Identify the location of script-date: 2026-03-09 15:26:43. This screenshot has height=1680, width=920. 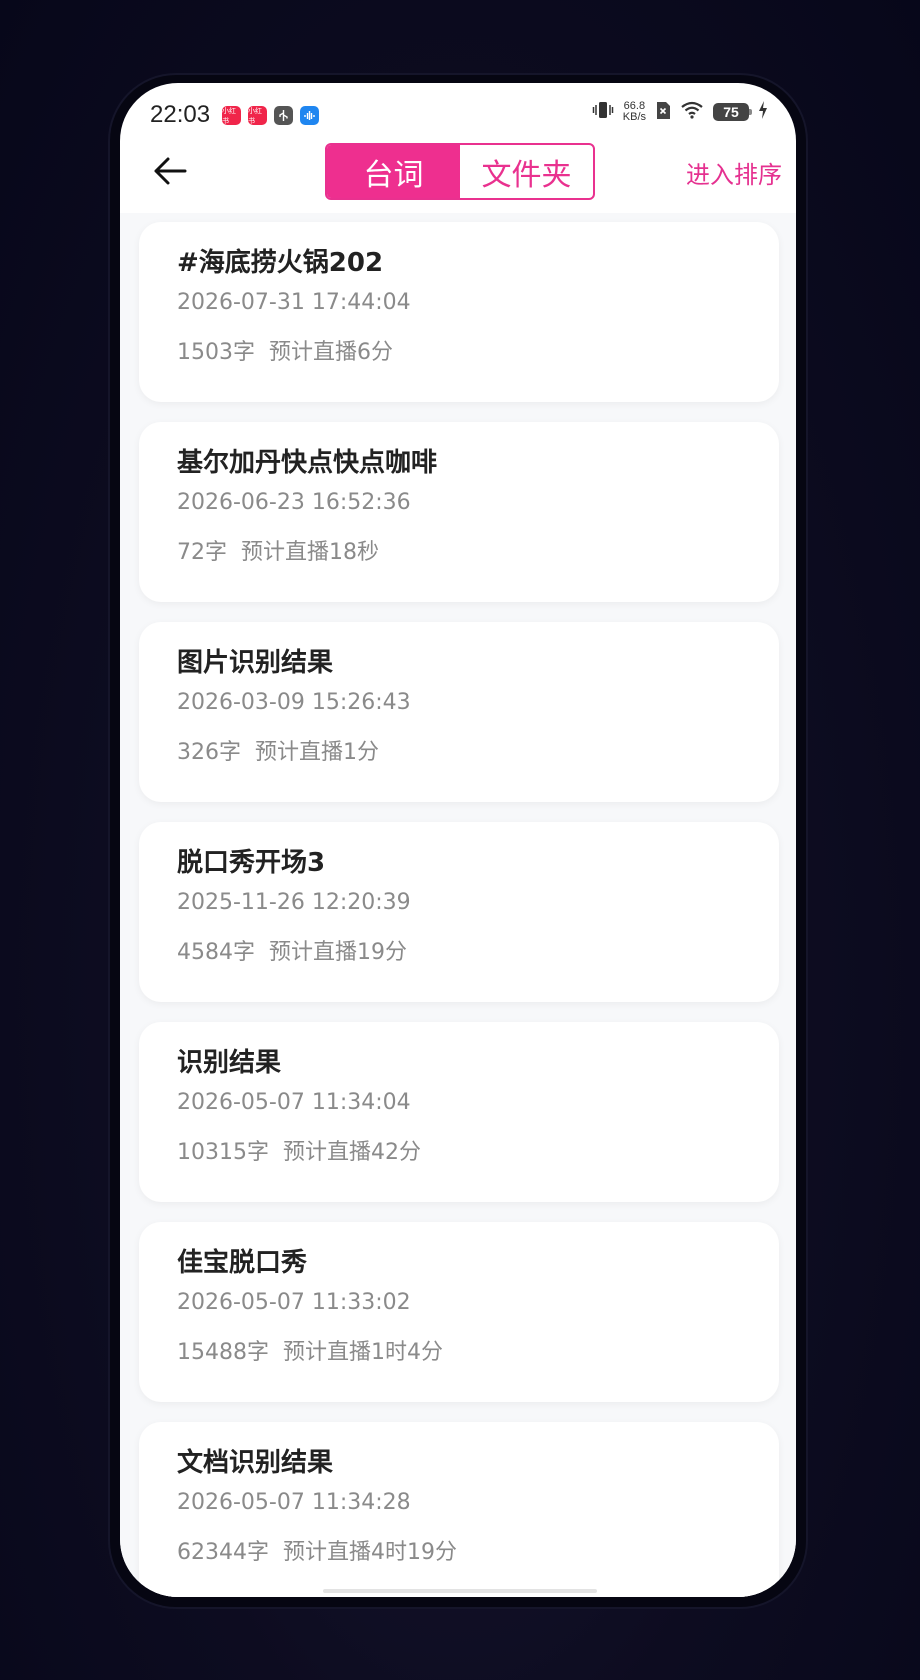
(294, 702).